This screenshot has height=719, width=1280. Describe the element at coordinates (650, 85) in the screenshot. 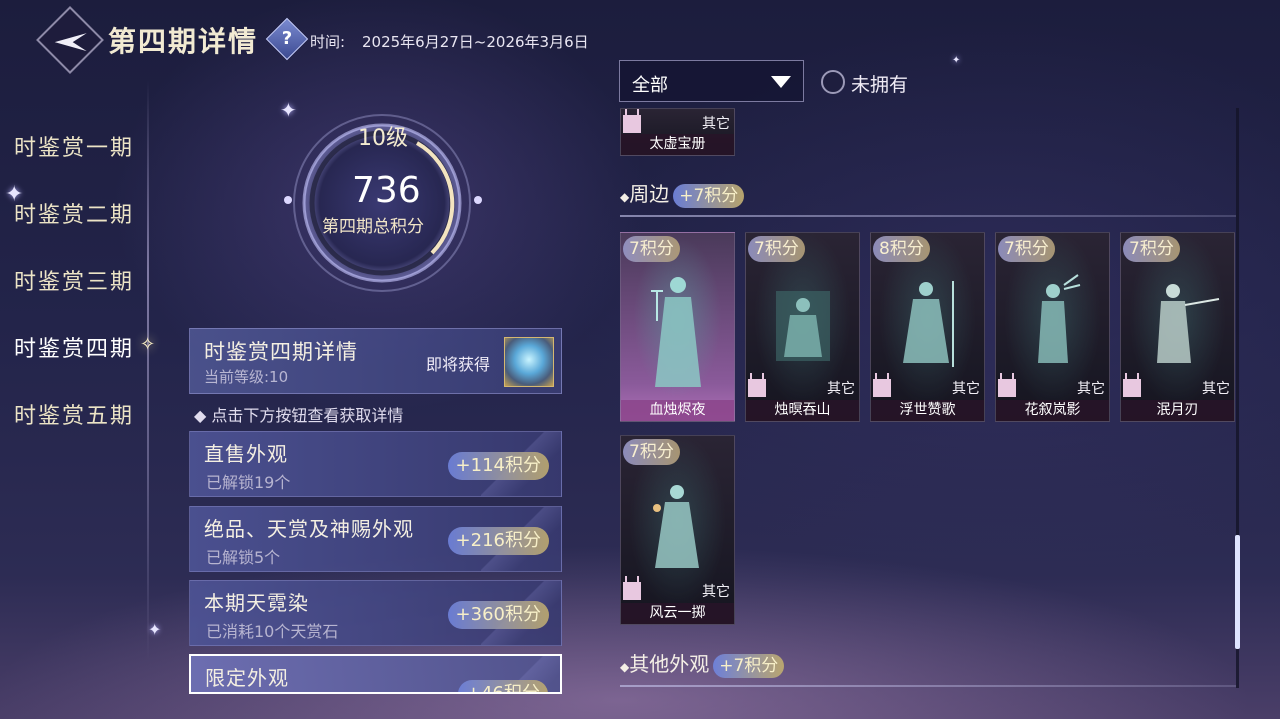

I see `filter-value: 全部` at that location.